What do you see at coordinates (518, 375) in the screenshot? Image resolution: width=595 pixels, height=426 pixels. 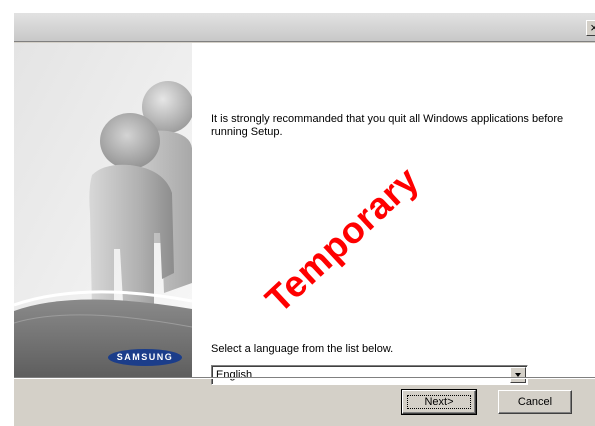 I see `chevron-down-icon` at bounding box center [518, 375].